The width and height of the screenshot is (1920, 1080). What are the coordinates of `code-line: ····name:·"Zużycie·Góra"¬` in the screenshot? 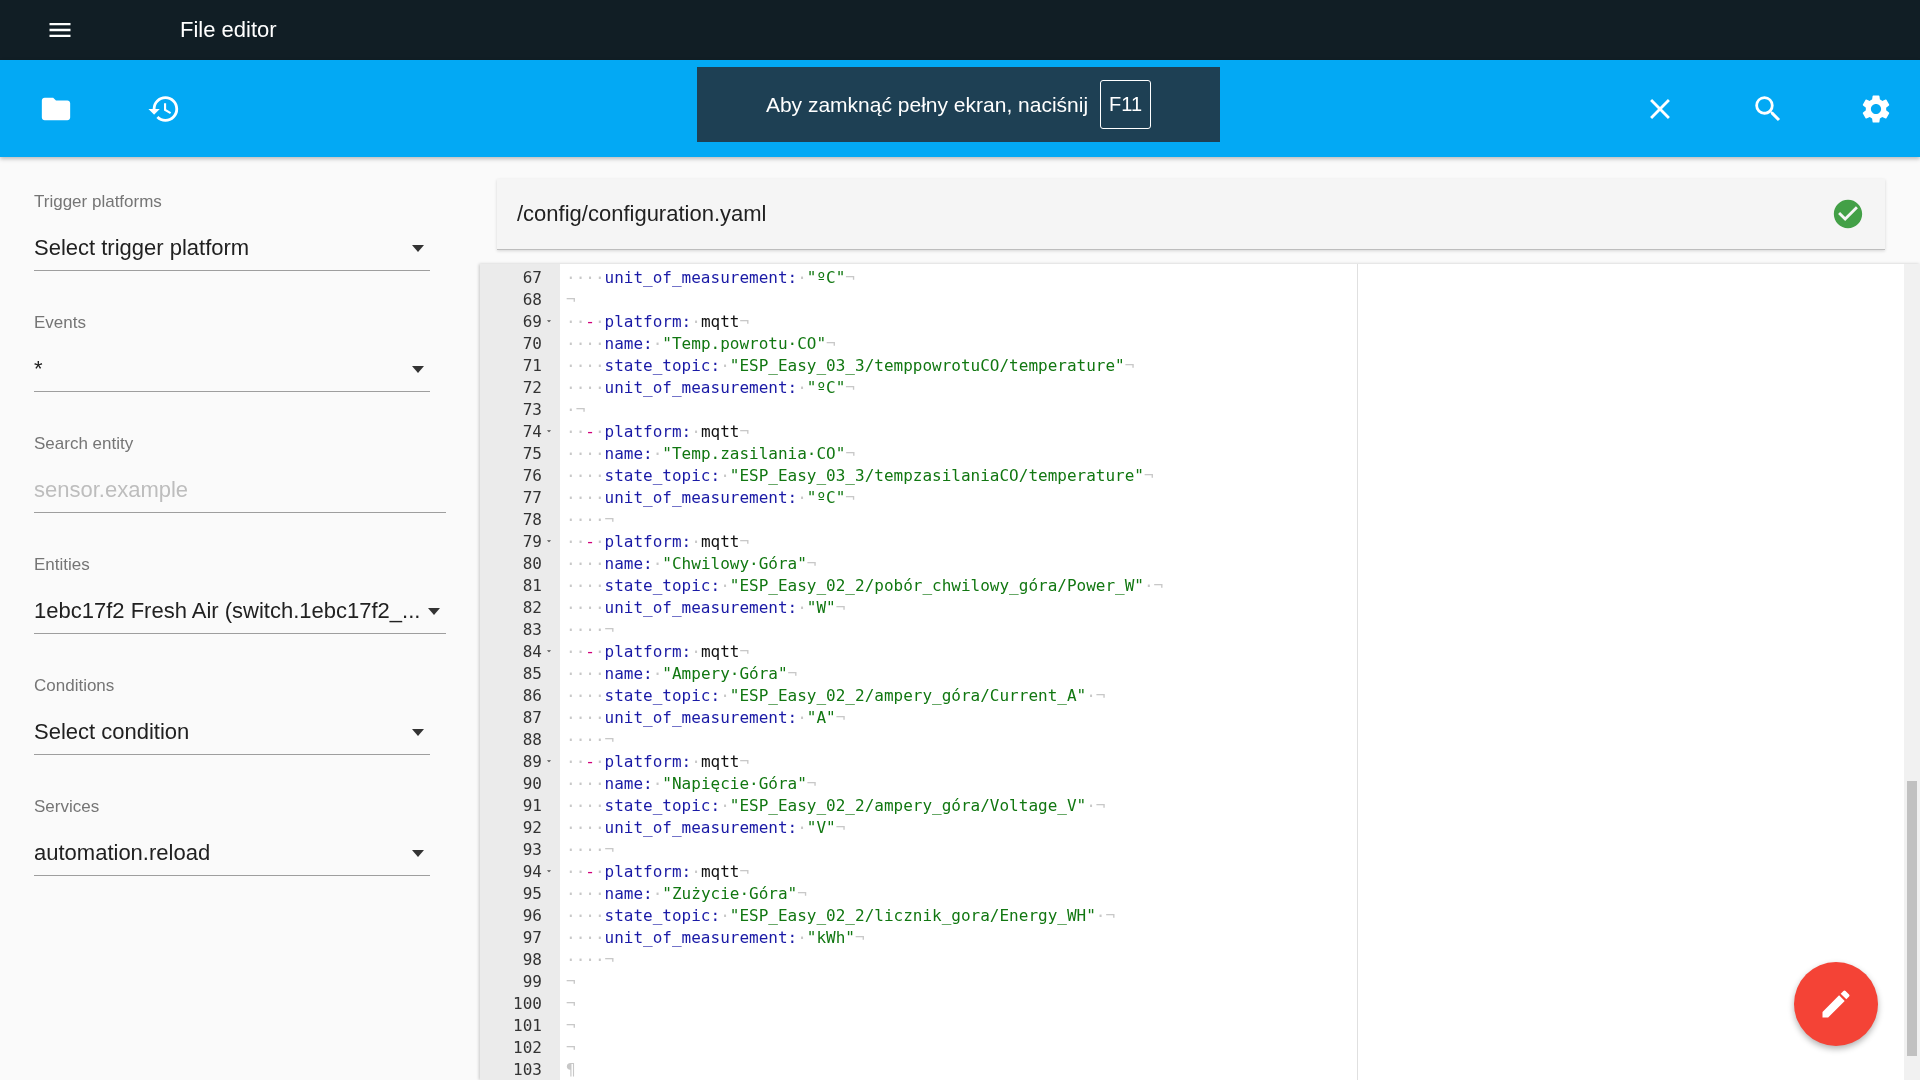 It's located at (687, 893).